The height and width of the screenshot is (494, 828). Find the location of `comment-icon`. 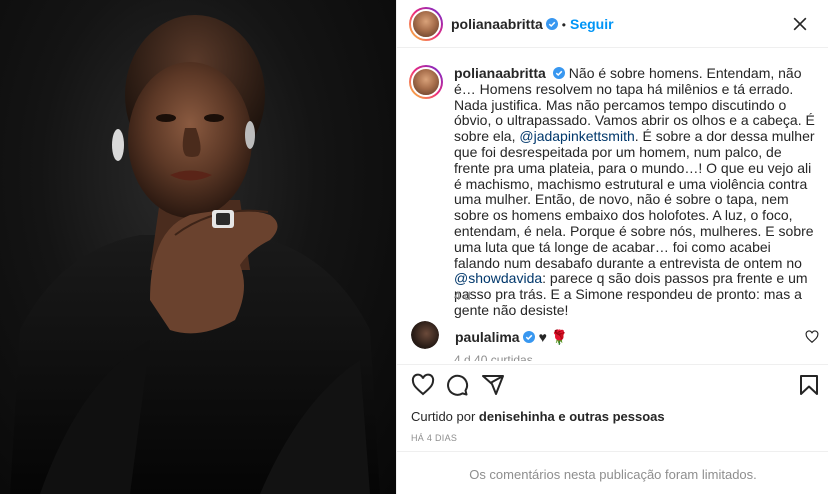

comment-icon is located at coordinates (457, 385).